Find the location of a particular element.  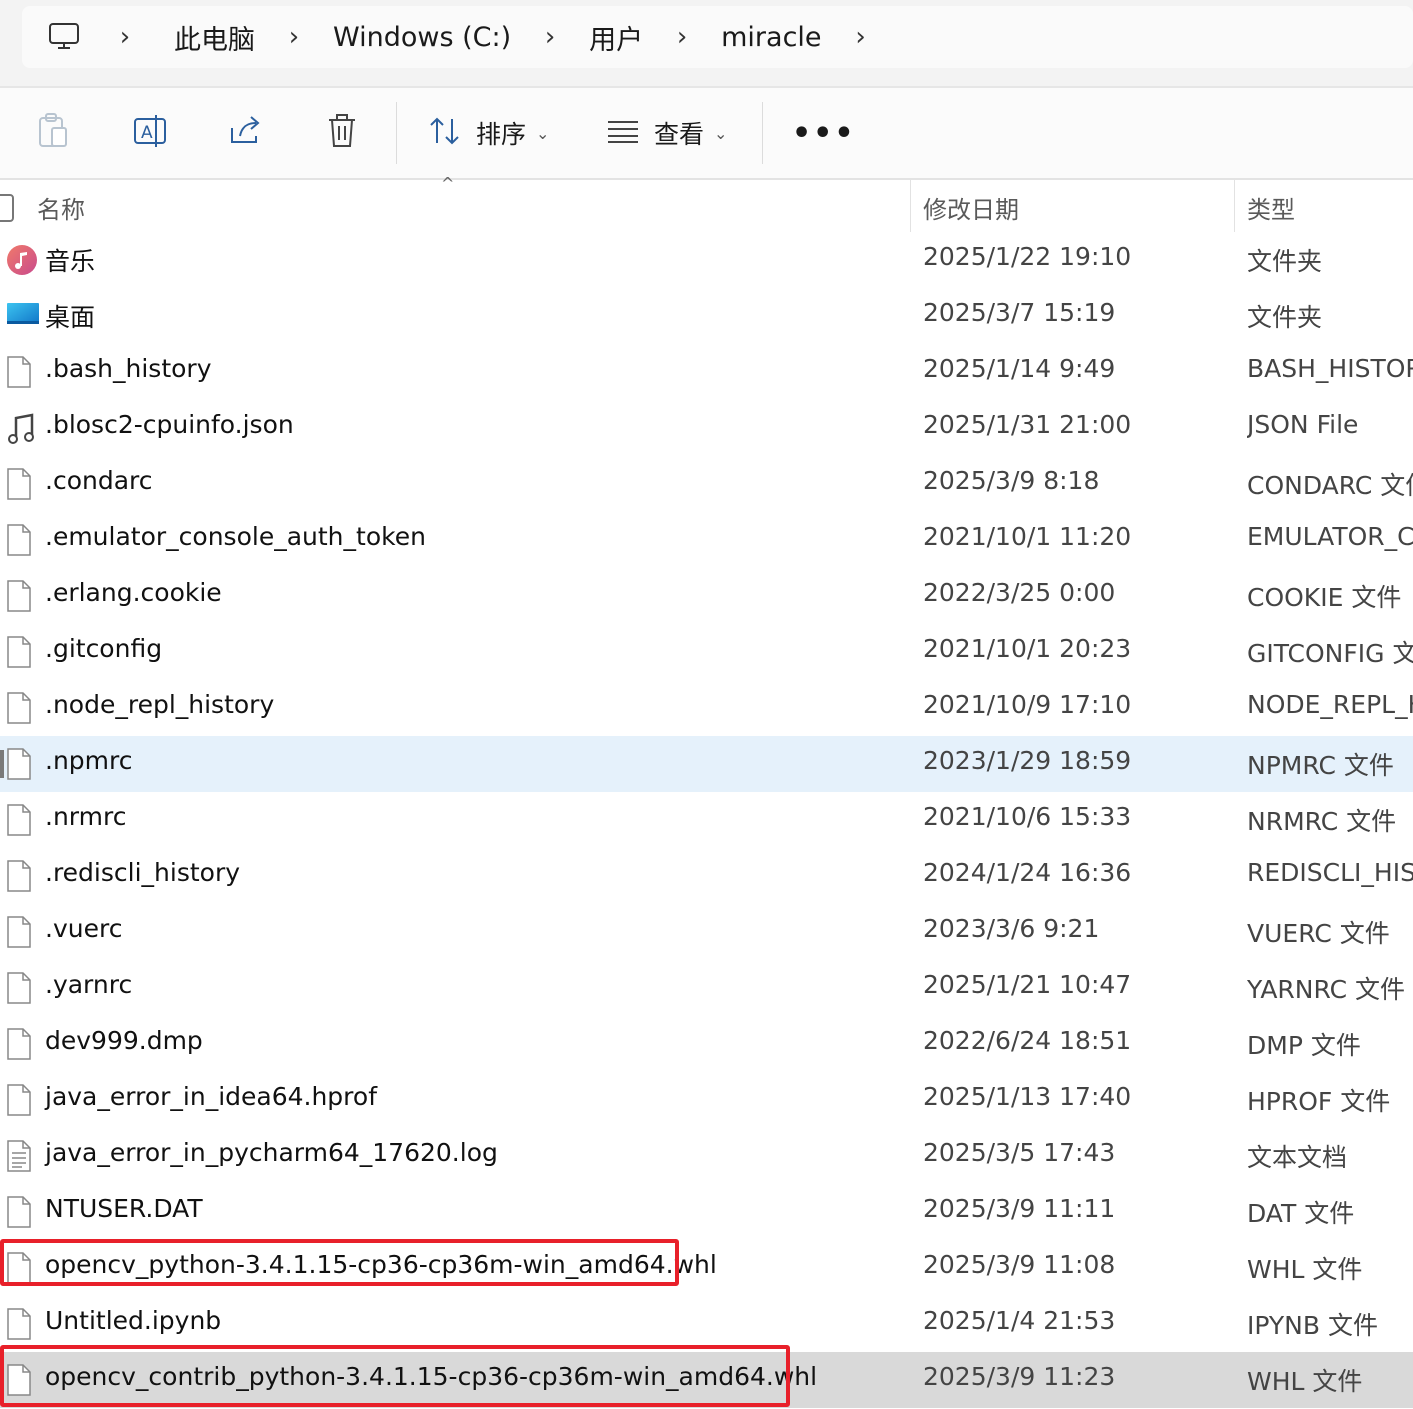

chevron-down-icon: ⌄ is located at coordinates (543, 133).